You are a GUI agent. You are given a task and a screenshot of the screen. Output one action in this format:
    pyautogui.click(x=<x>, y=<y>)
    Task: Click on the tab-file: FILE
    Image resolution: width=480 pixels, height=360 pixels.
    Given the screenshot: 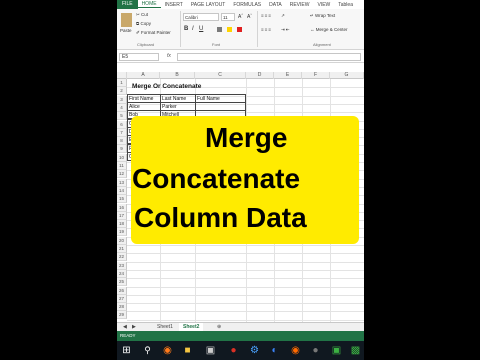 What is the action you would take?
    pyautogui.click(x=127, y=4)
    